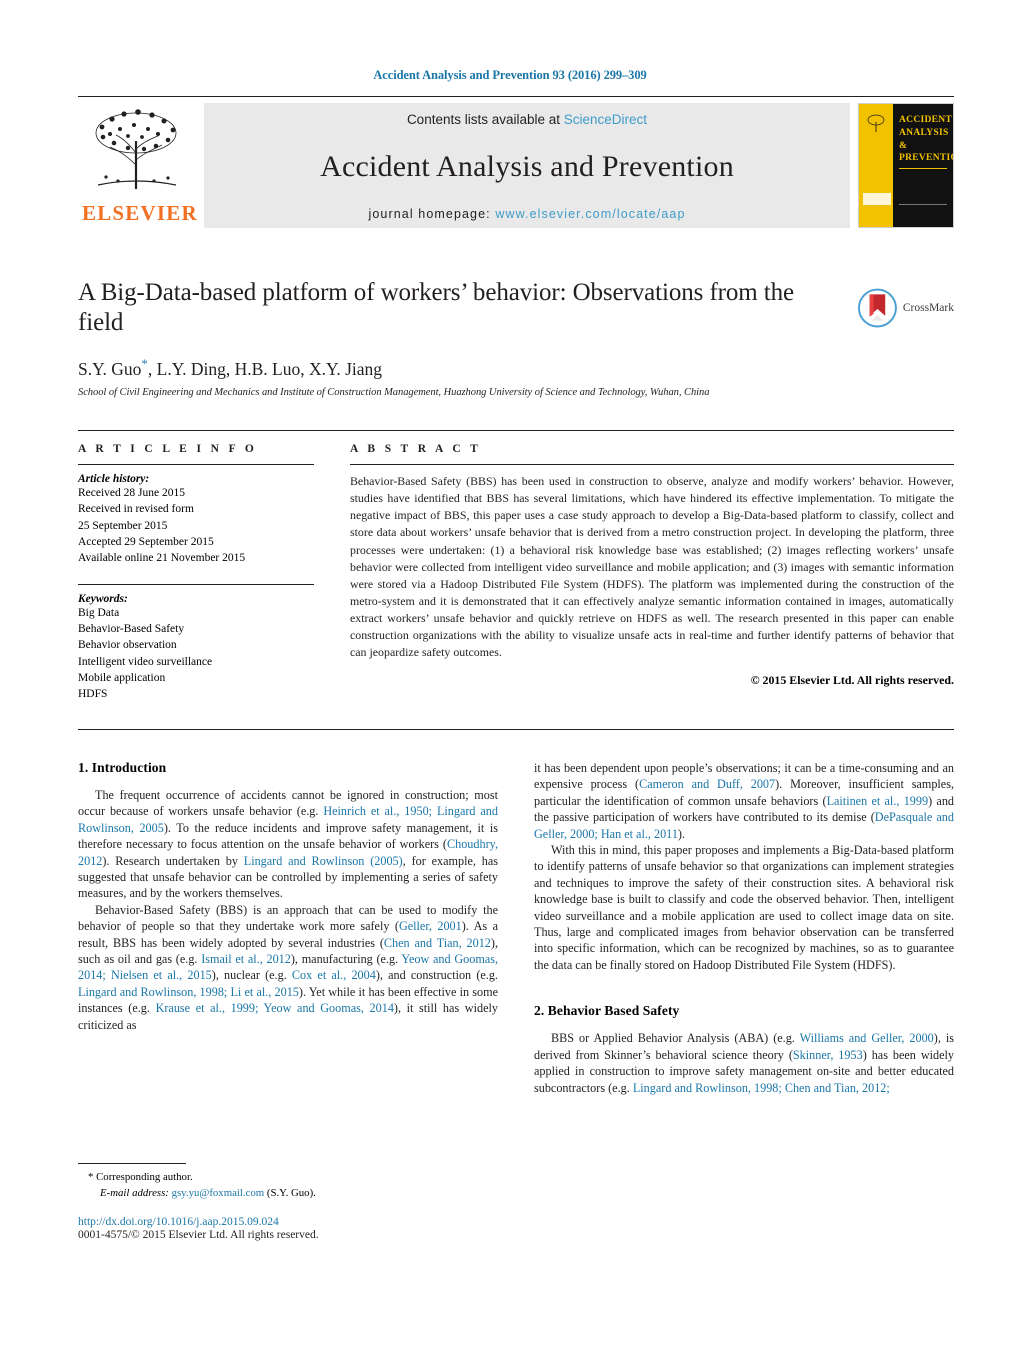 This screenshot has width=1020, height=1351. What do you see at coordinates (681, 833) in the screenshot?
I see `par-text: ).` at bounding box center [681, 833].